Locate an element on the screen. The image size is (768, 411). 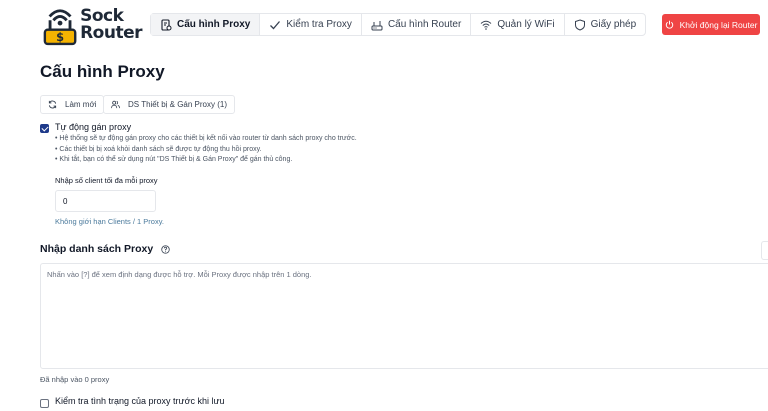
tab-proxy-config: Cấu hình Proxy is located at coordinates (206, 24).